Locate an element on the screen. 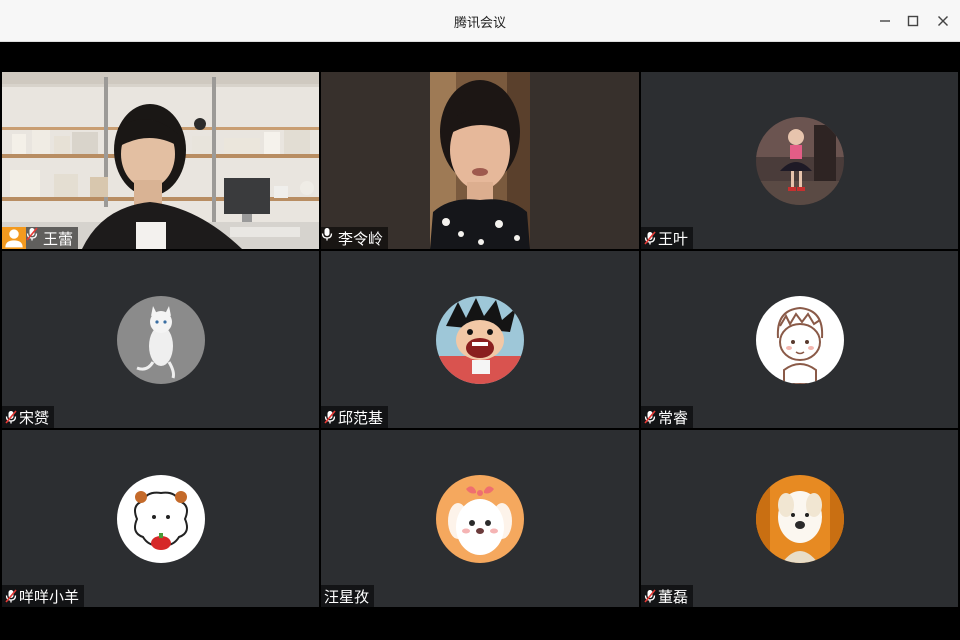 The height and width of the screenshot is (640, 960). participant-name-label: 李令岭 is located at coordinates (355, 238).